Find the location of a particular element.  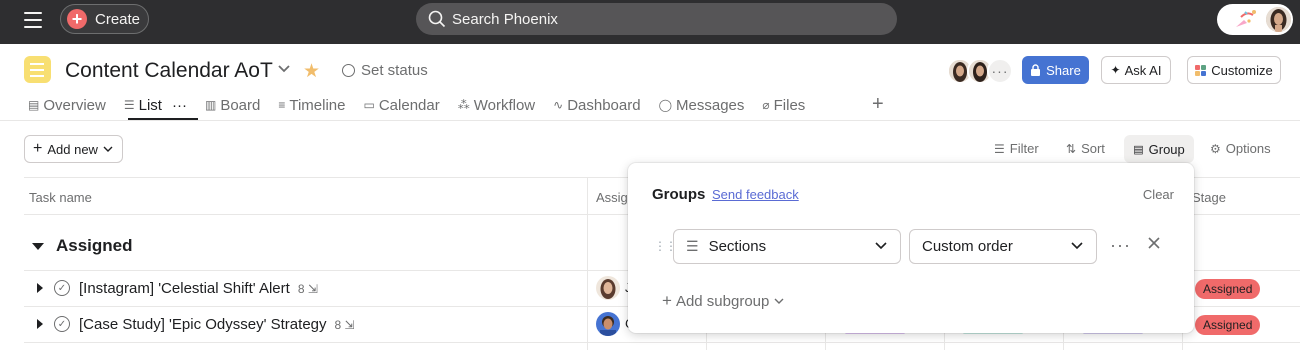

add-subgroup-button: + Add subgroup is located at coordinates (723, 301).